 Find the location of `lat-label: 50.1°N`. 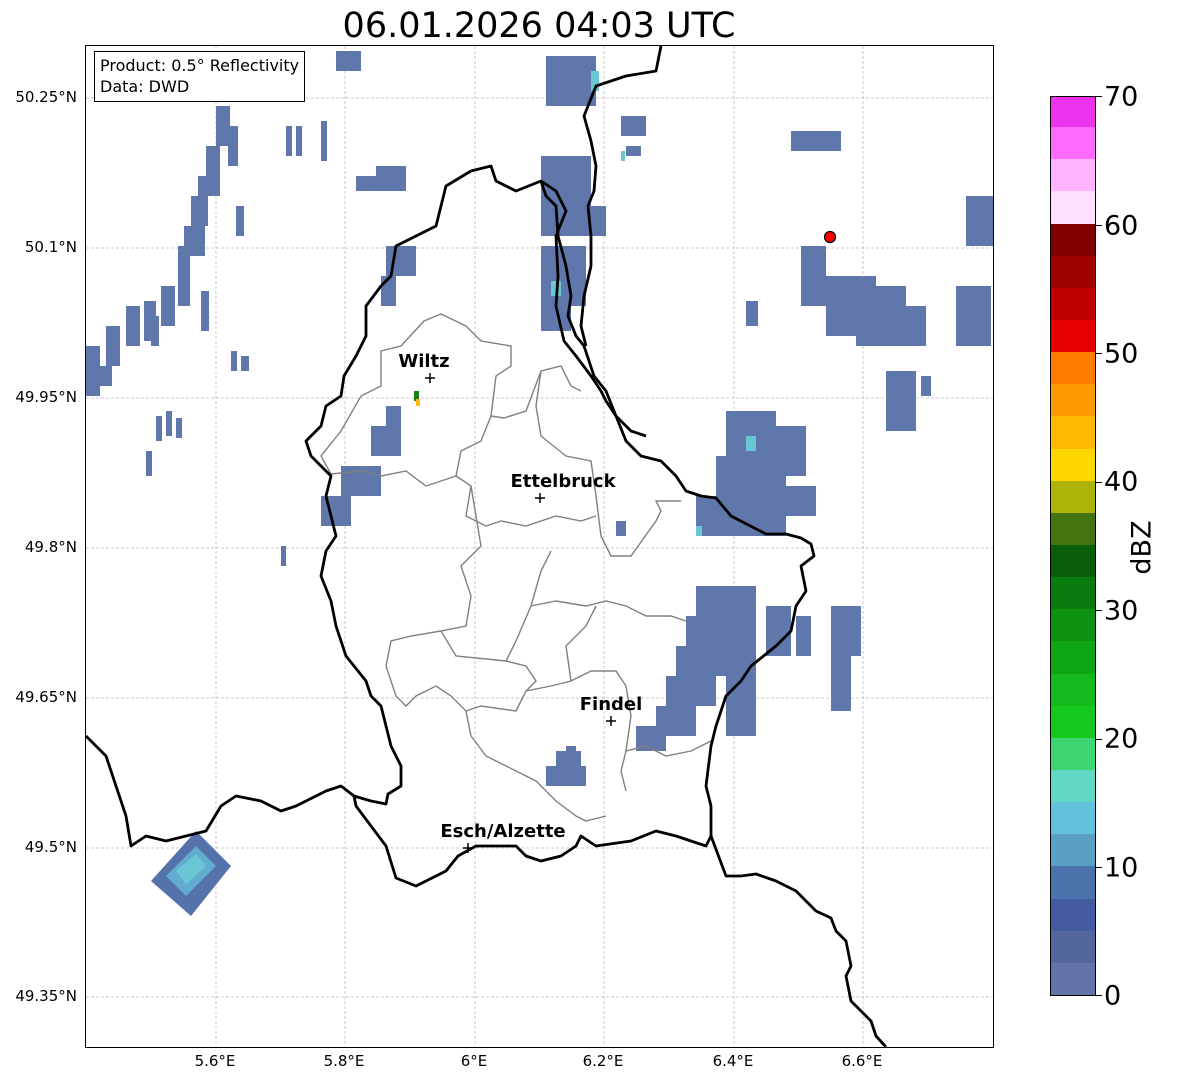

lat-label: 50.1°N is located at coordinates (50, 247).